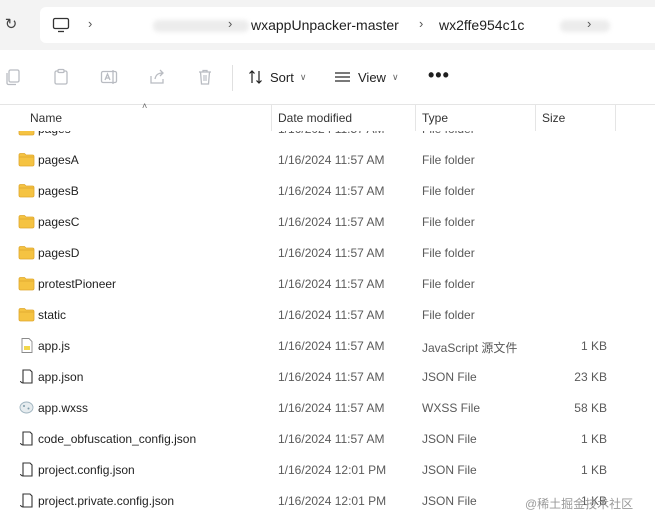 Image resolution: width=655 pixels, height=518 pixels. What do you see at coordinates (553, 118) in the screenshot?
I see `column-size: Size` at bounding box center [553, 118].